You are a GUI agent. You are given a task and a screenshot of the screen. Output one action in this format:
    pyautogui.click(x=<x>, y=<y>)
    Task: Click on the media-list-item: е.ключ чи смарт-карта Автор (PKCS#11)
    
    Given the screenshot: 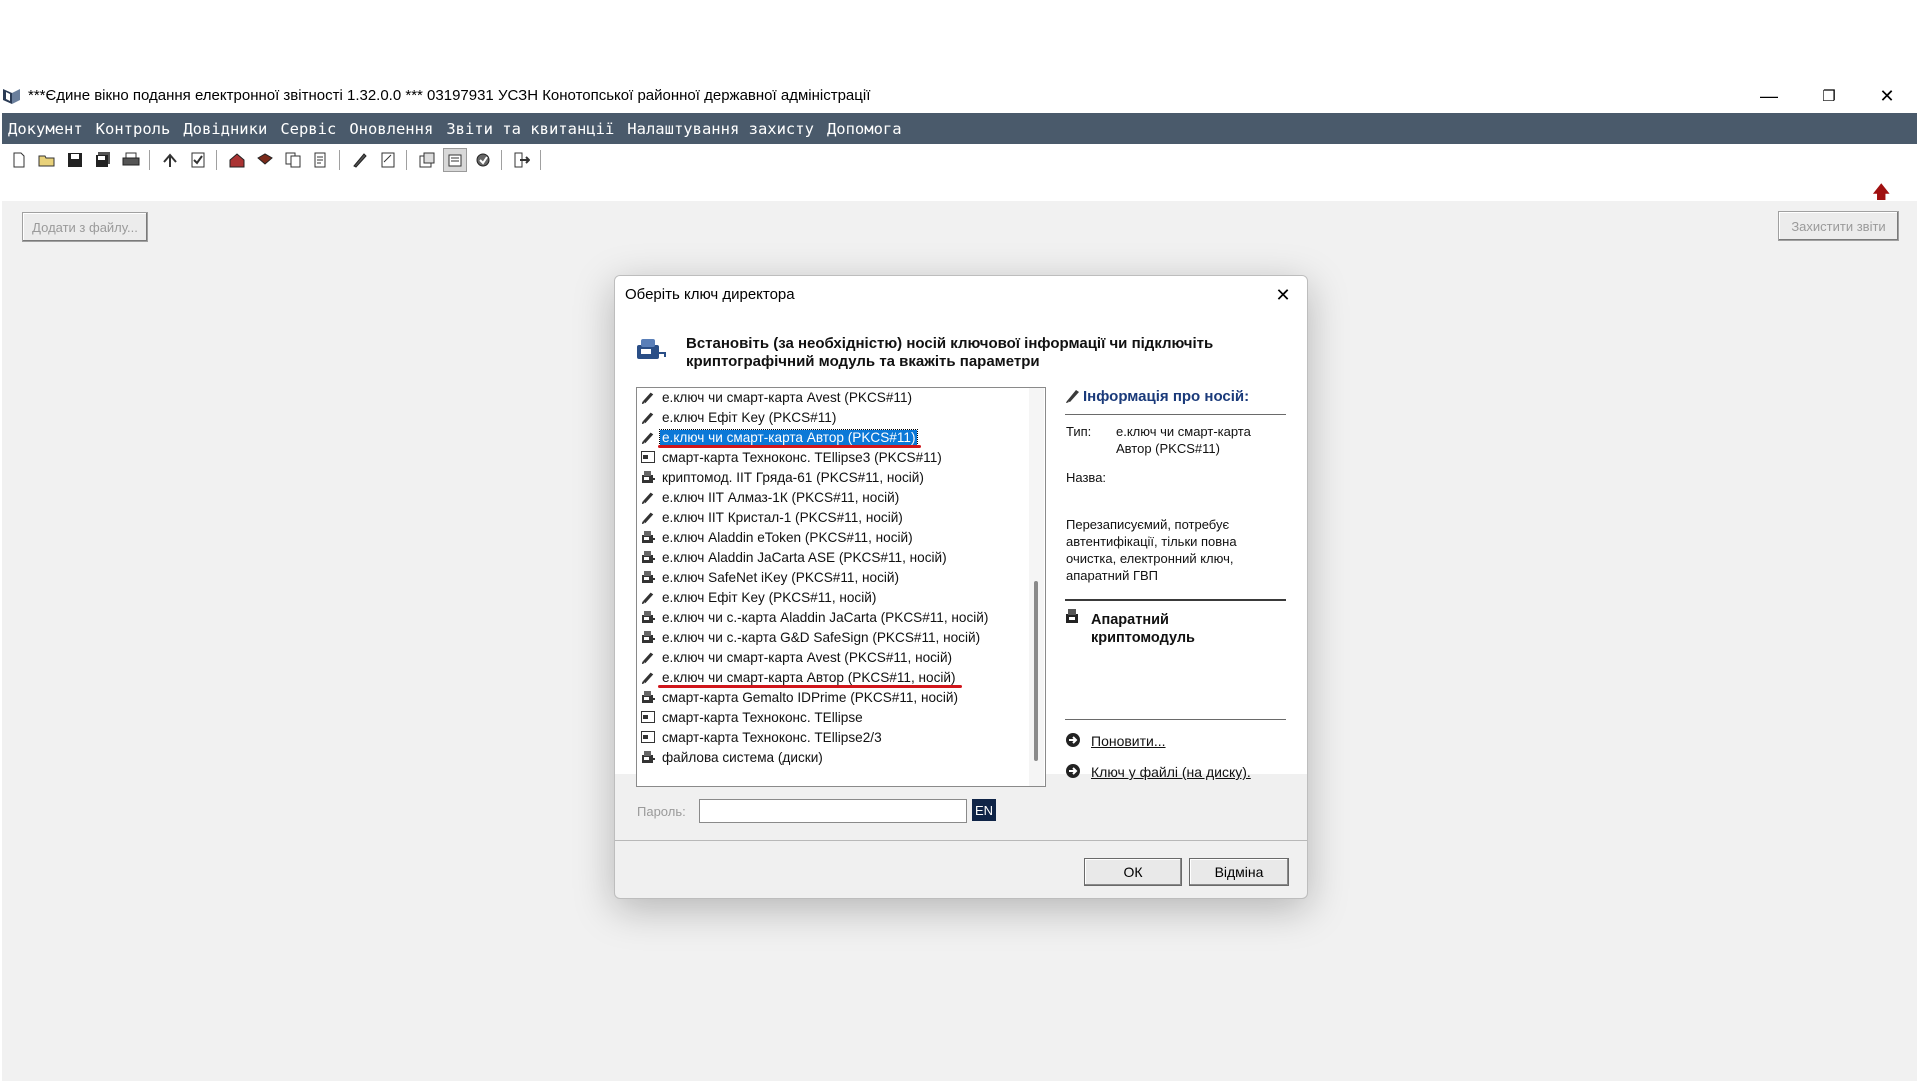 What is the action you would take?
    pyautogui.click(x=833, y=437)
    